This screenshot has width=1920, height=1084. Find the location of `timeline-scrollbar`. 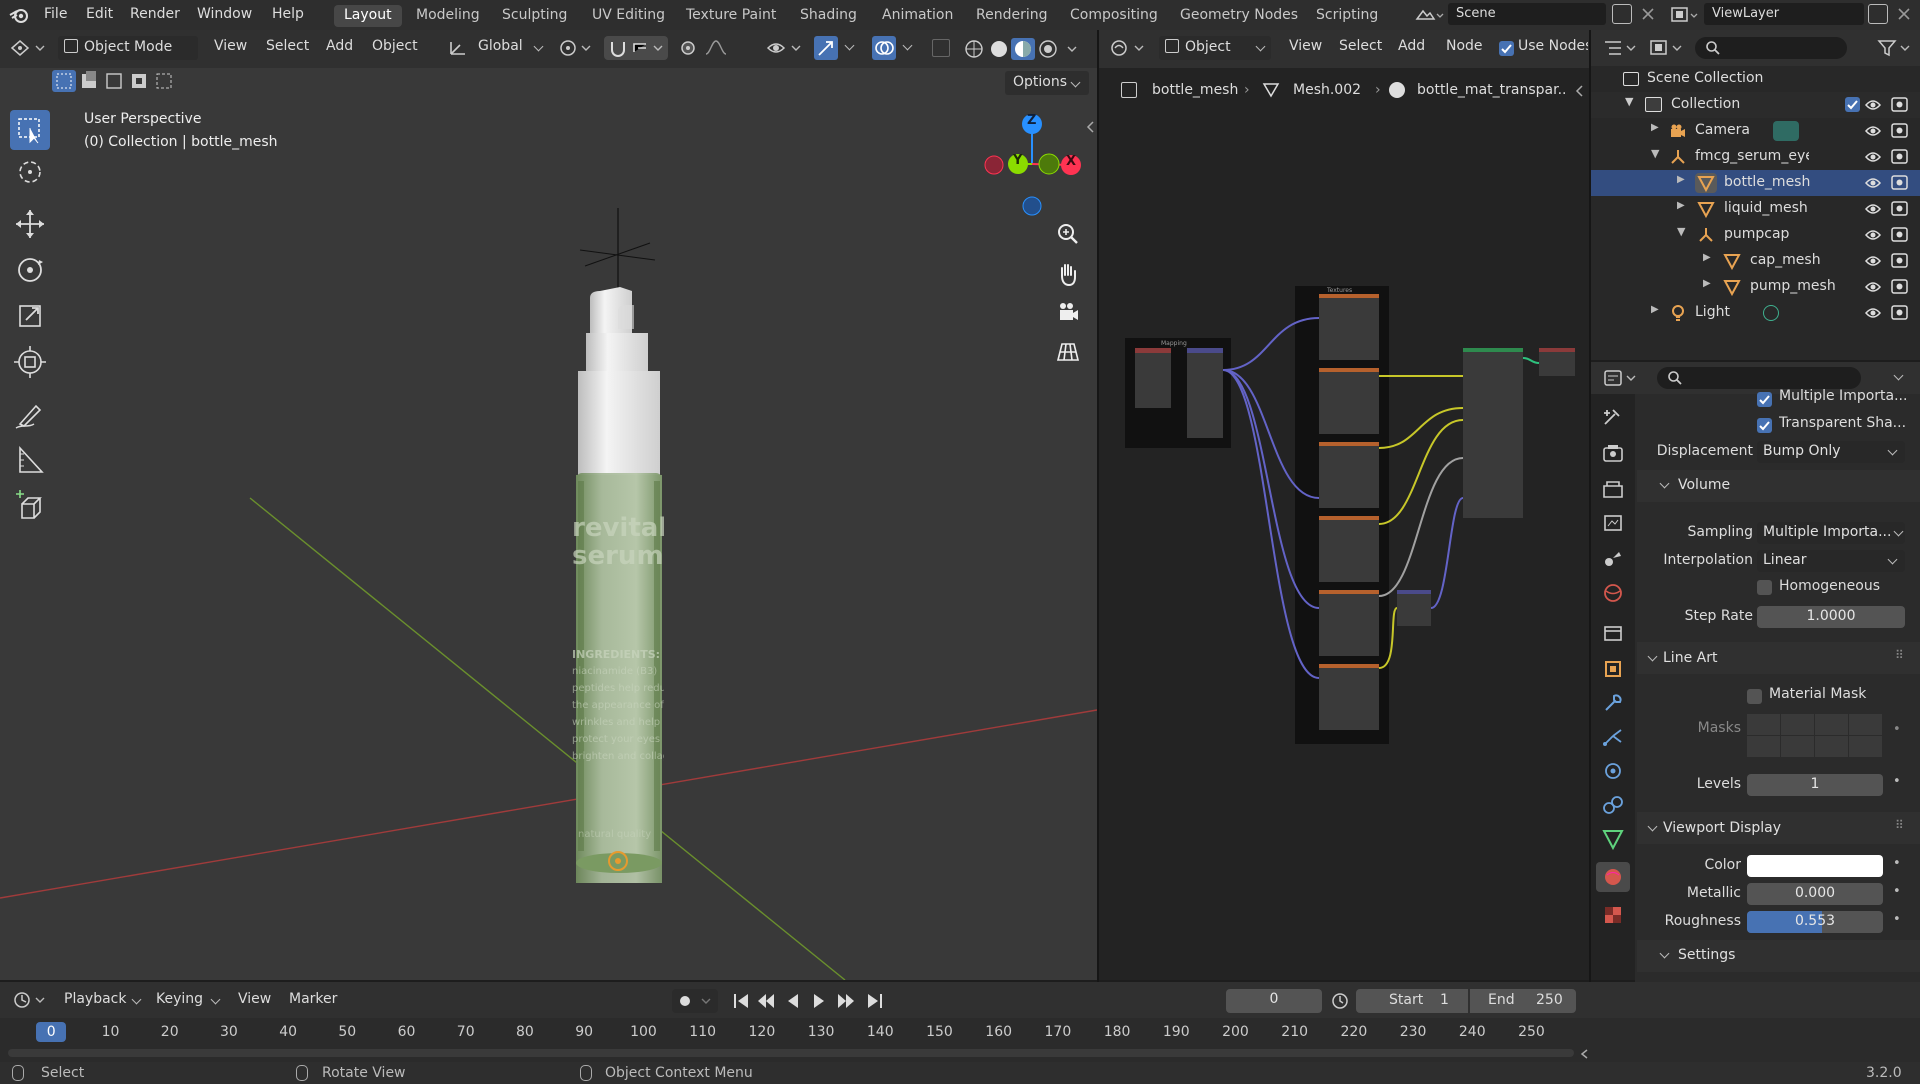

timeline-scrollbar is located at coordinates (791, 1053).